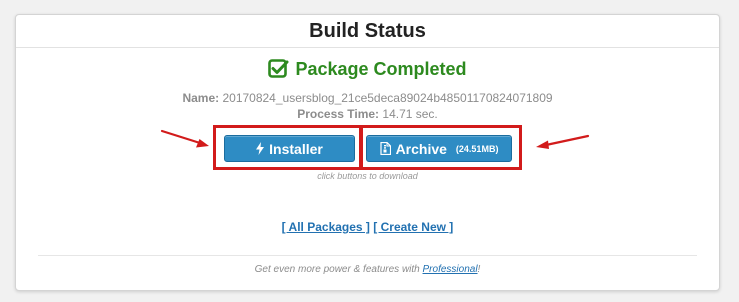 The width and height of the screenshot is (739, 302). I want to click on panel-title: Build Status, so click(367, 30).